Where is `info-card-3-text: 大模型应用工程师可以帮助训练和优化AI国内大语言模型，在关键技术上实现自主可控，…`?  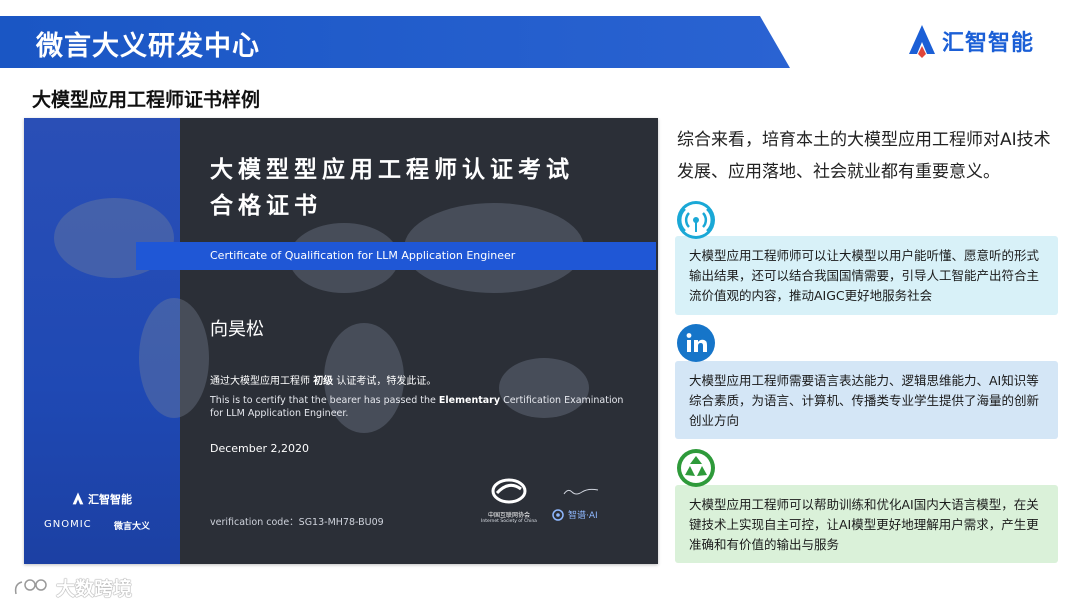 info-card-3-text: 大模型应用工程师可以帮助训练和优化AI国内大语言模型，在关键技术上实现自主可控，… is located at coordinates (864, 524).